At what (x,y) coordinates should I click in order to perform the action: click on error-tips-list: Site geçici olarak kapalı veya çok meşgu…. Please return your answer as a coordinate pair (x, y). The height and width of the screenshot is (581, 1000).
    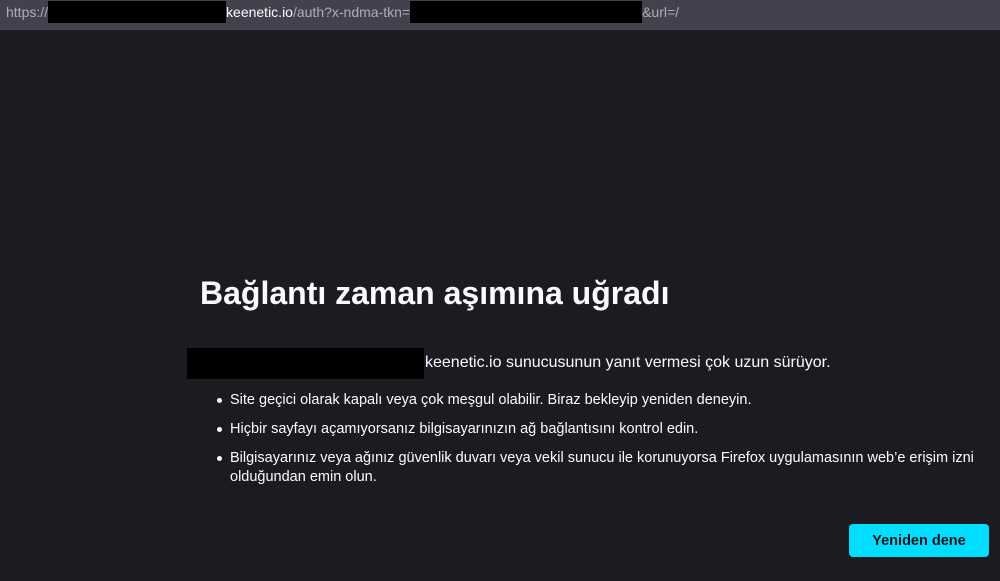
    Looking at the image, I should click on (596, 444).